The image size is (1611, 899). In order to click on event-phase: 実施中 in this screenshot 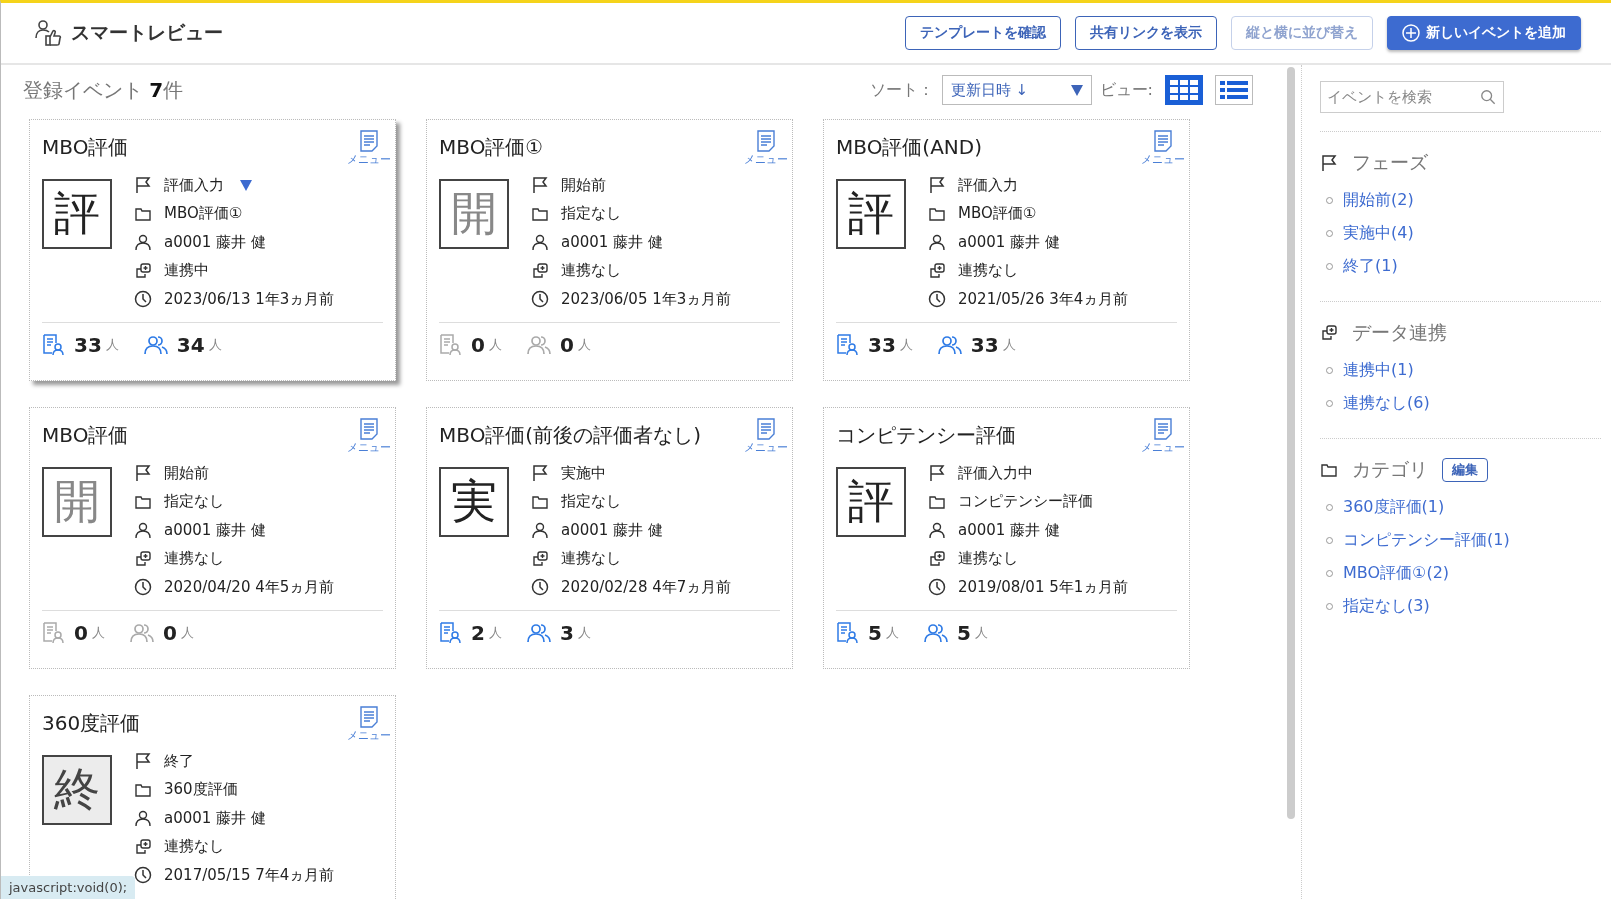, I will do `click(583, 473)`.